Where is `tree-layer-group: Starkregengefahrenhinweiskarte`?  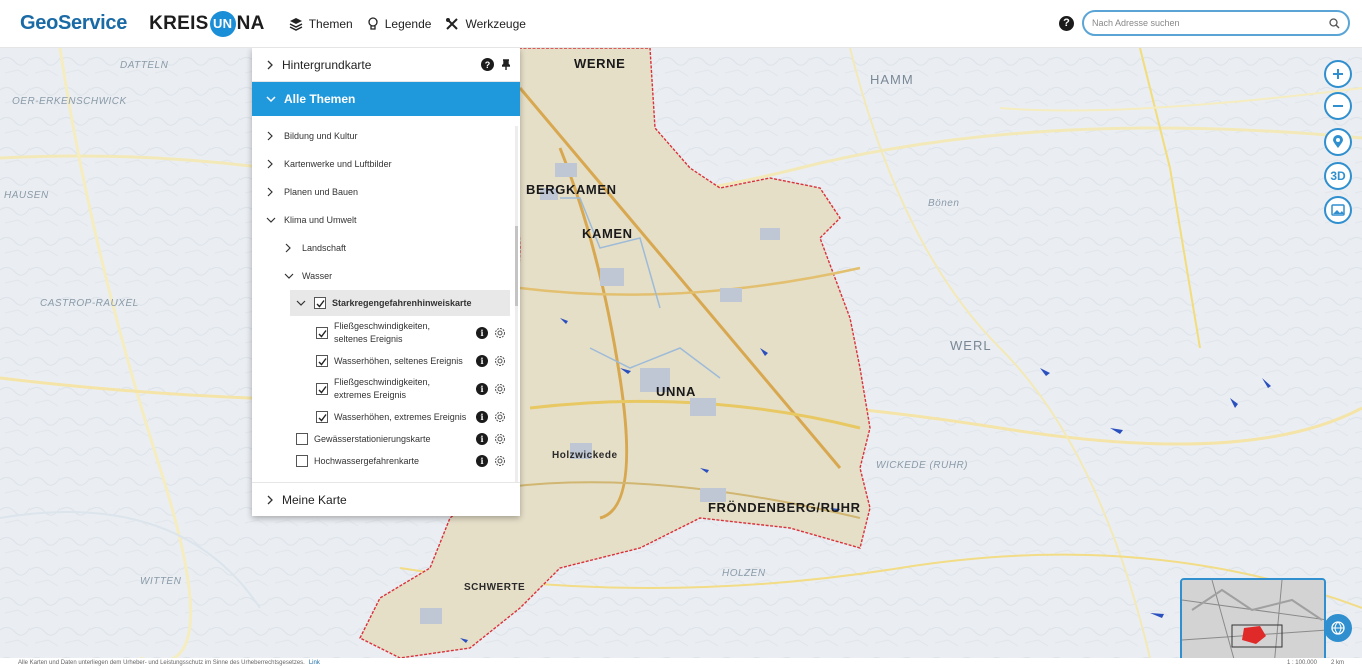
tree-layer-group: Starkregengefahrenhinweiskarte is located at coordinates (400, 303).